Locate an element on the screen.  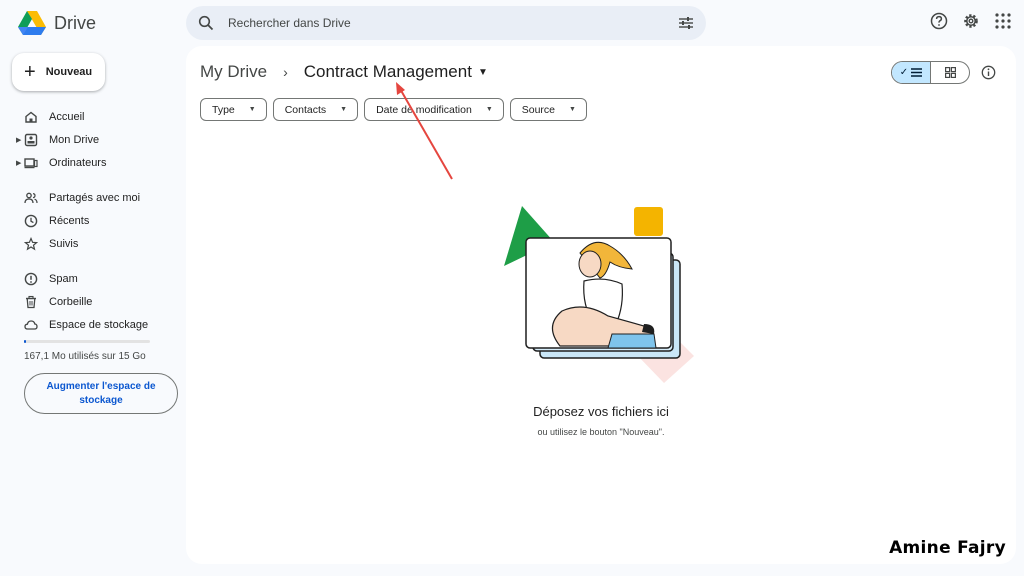
sidebar-item-accueil: Accueil is located at coordinates (93, 116).